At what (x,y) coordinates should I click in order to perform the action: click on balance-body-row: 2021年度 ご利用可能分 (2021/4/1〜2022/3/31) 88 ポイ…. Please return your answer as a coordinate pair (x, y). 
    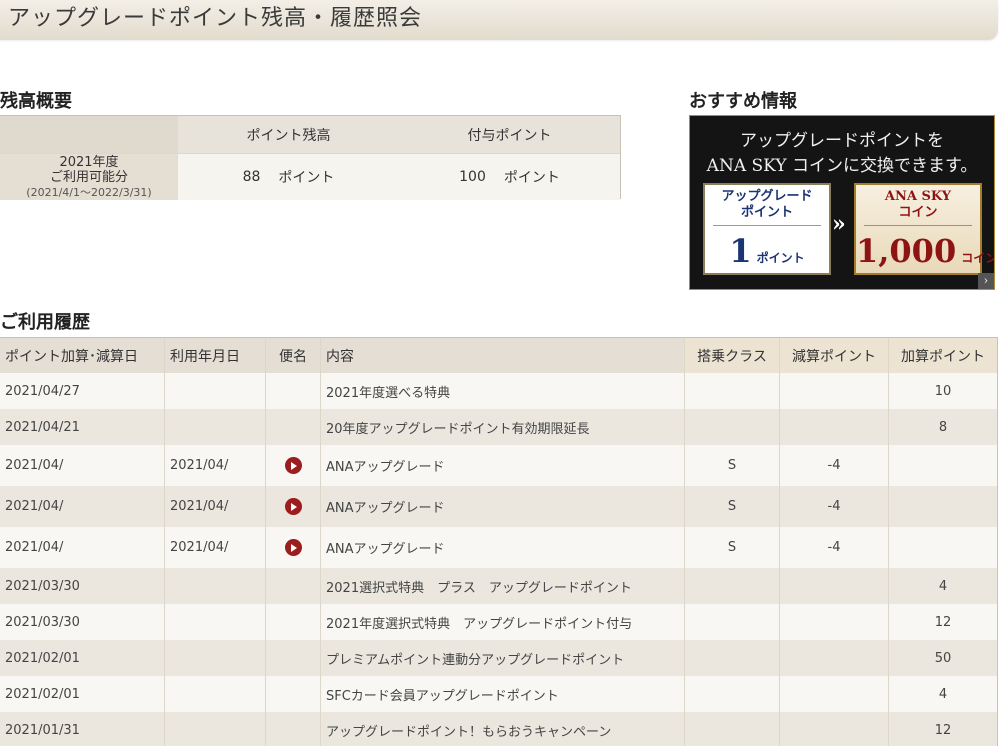
    Looking at the image, I should click on (310, 176).